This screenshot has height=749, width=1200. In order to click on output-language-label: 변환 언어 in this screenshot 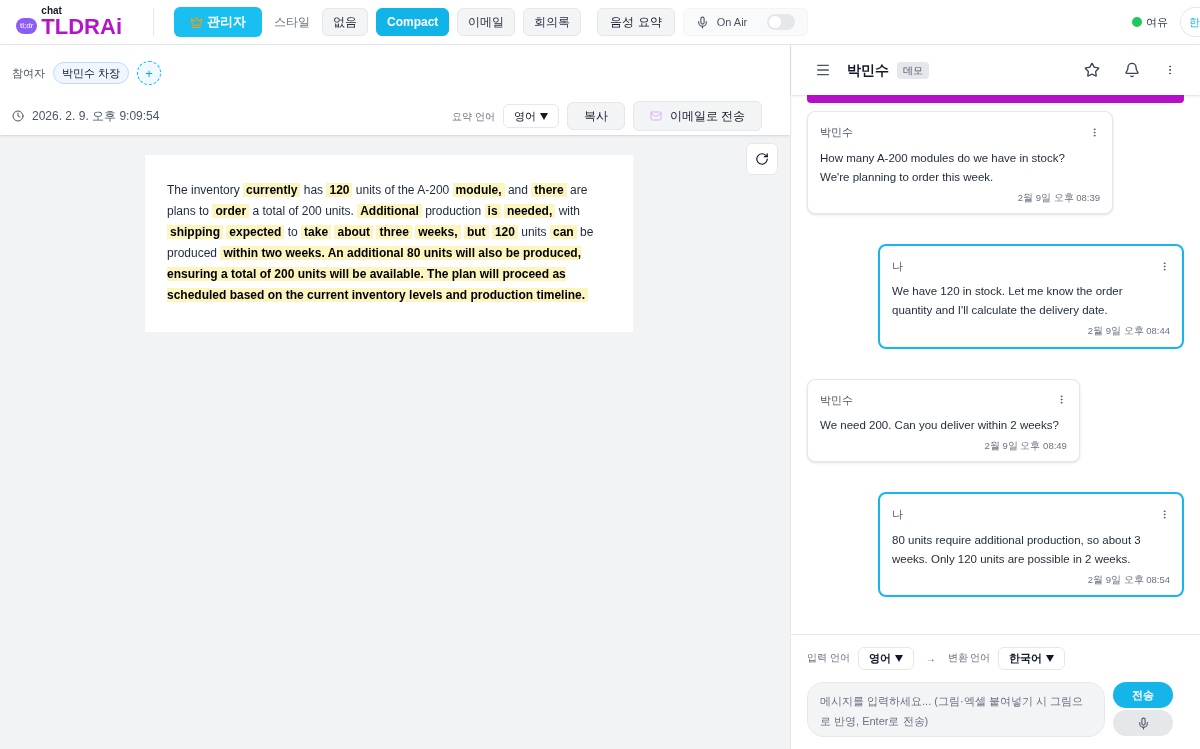, I will do `click(969, 658)`.